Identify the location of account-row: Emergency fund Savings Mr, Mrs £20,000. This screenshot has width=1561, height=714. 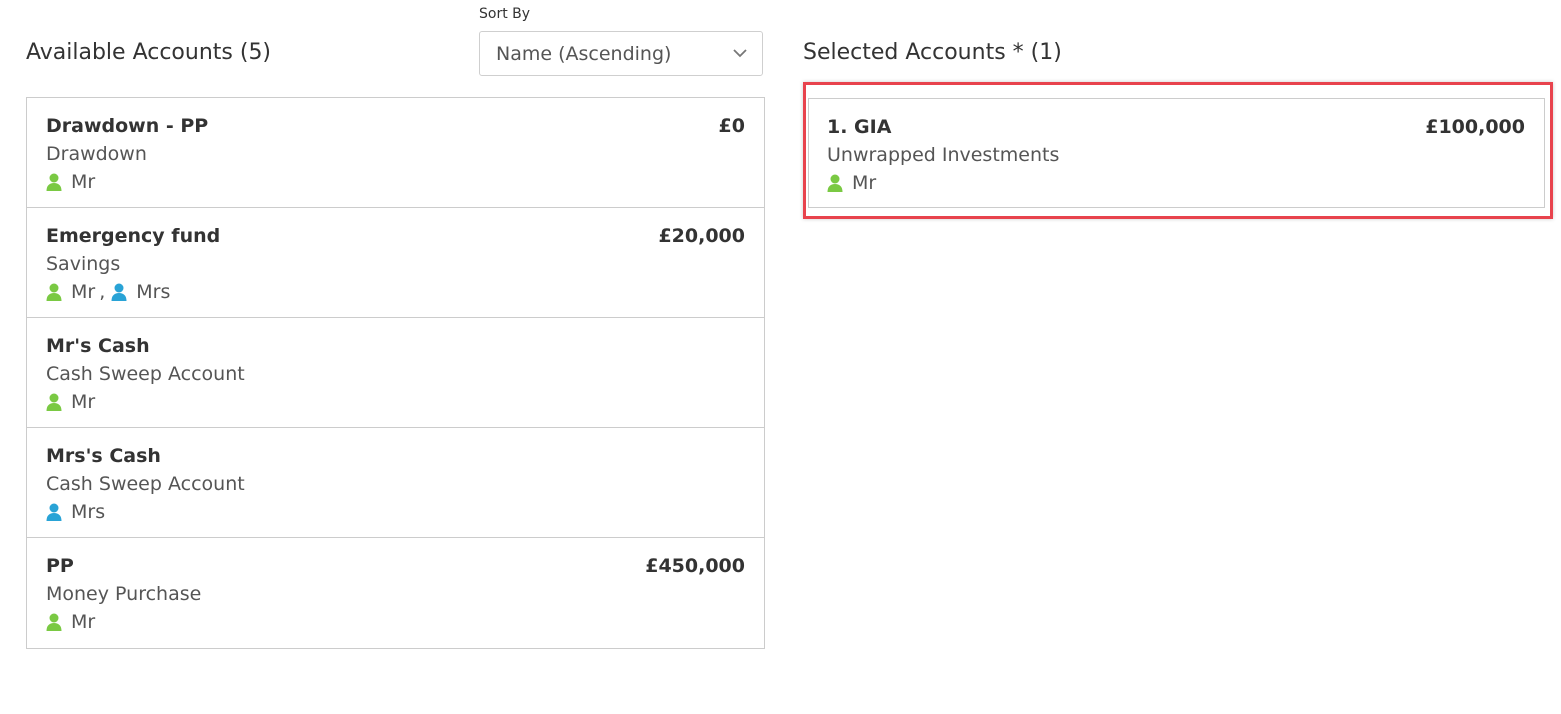
(395, 263).